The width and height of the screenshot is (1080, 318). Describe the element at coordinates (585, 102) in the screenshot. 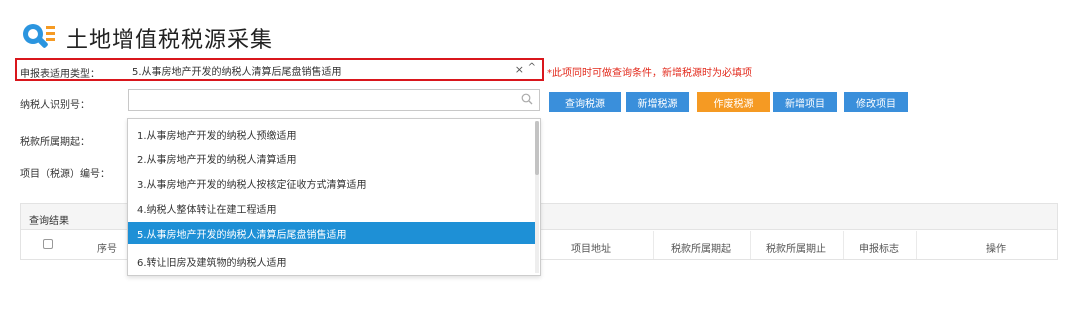

I see `query-tax-source-button: 查询税源` at that location.